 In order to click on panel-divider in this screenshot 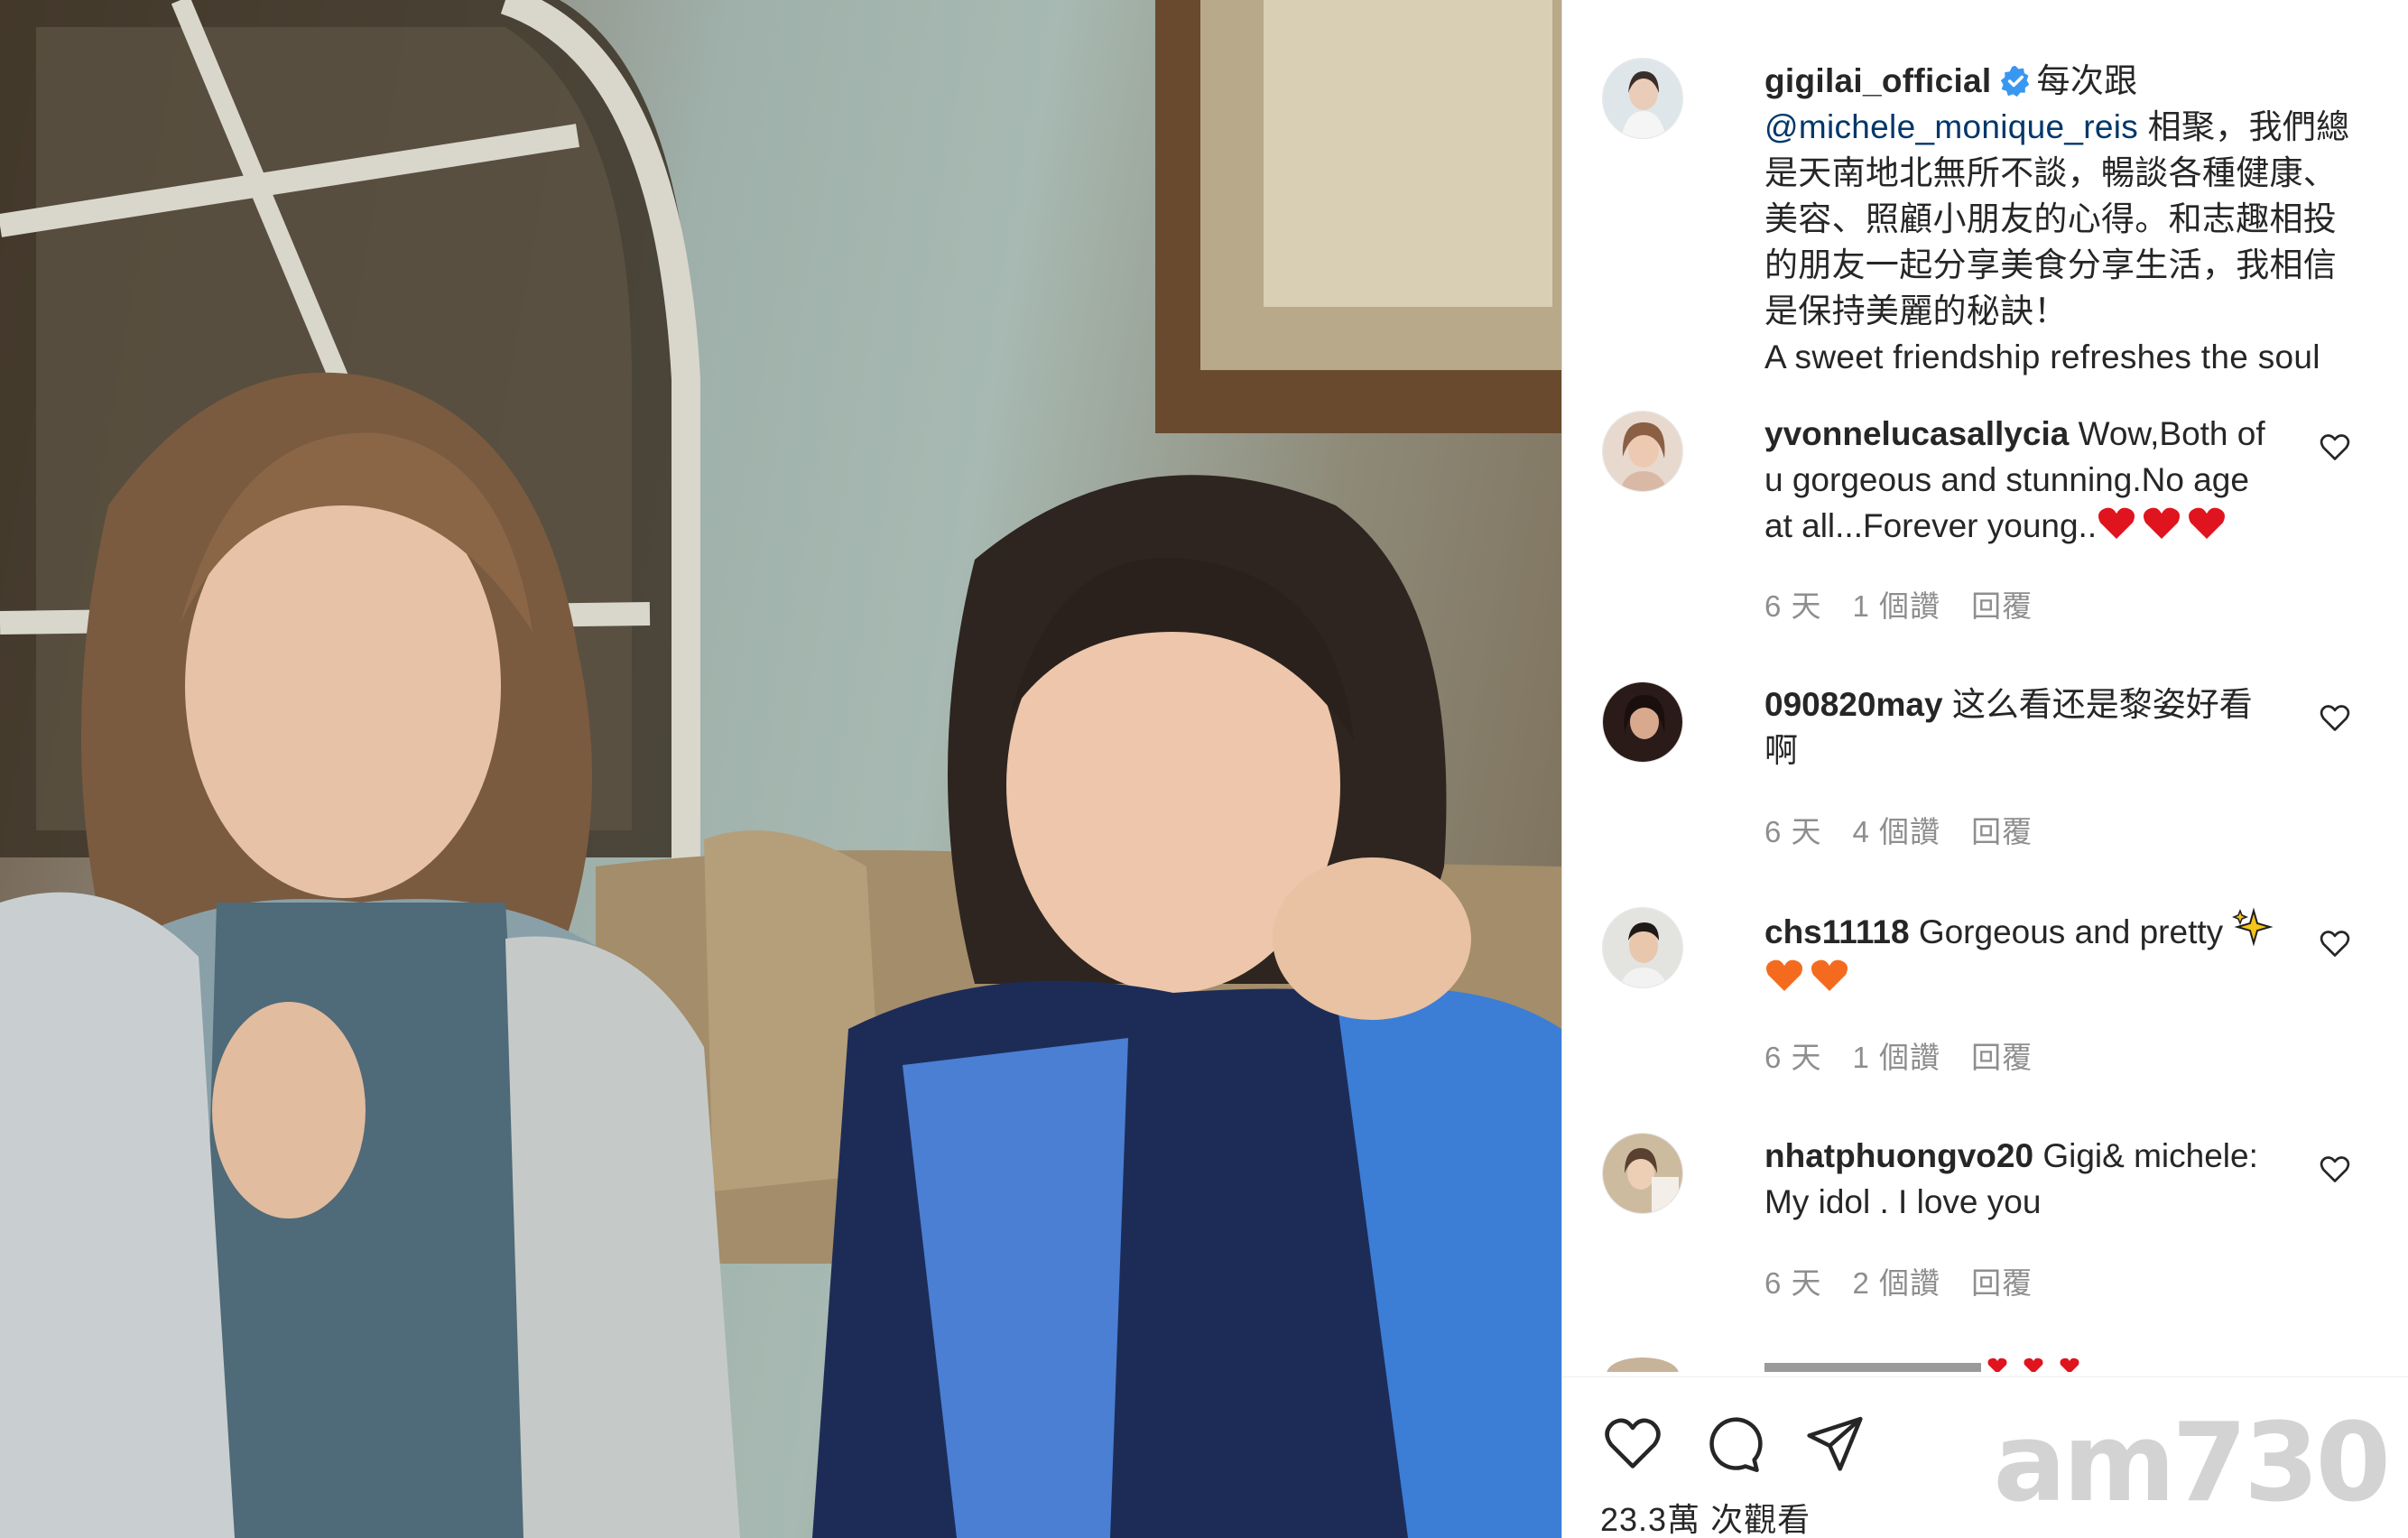, I will do `click(1985, 1376)`.